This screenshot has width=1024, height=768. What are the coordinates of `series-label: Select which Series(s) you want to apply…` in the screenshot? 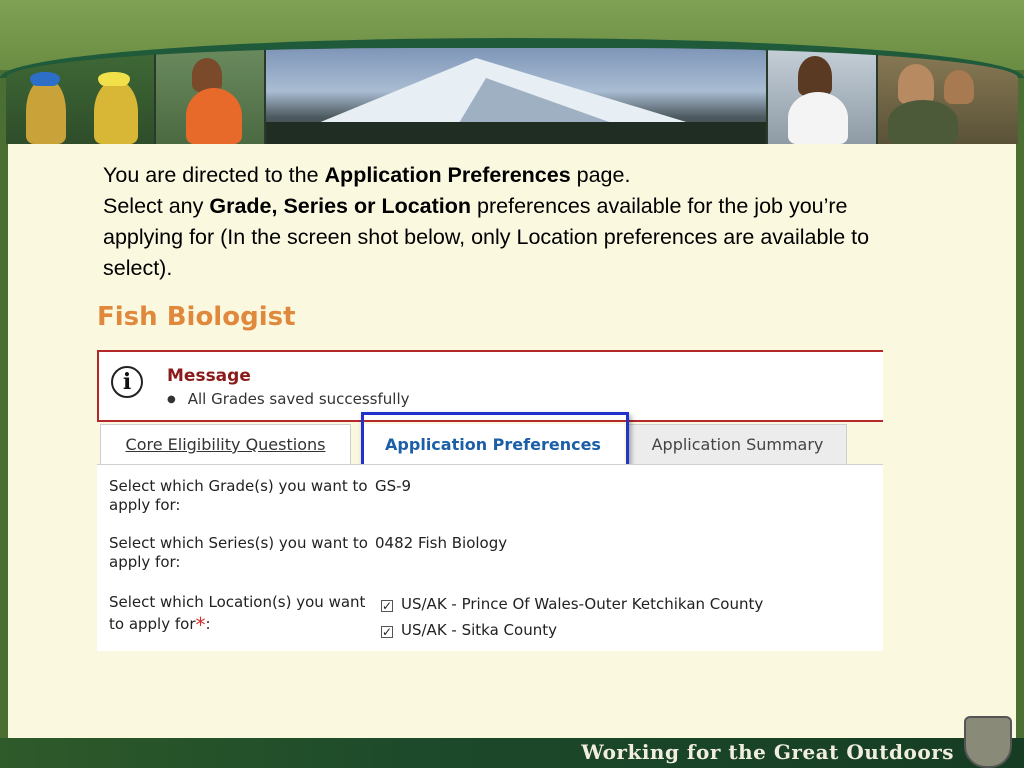 It's located at (238, 552).